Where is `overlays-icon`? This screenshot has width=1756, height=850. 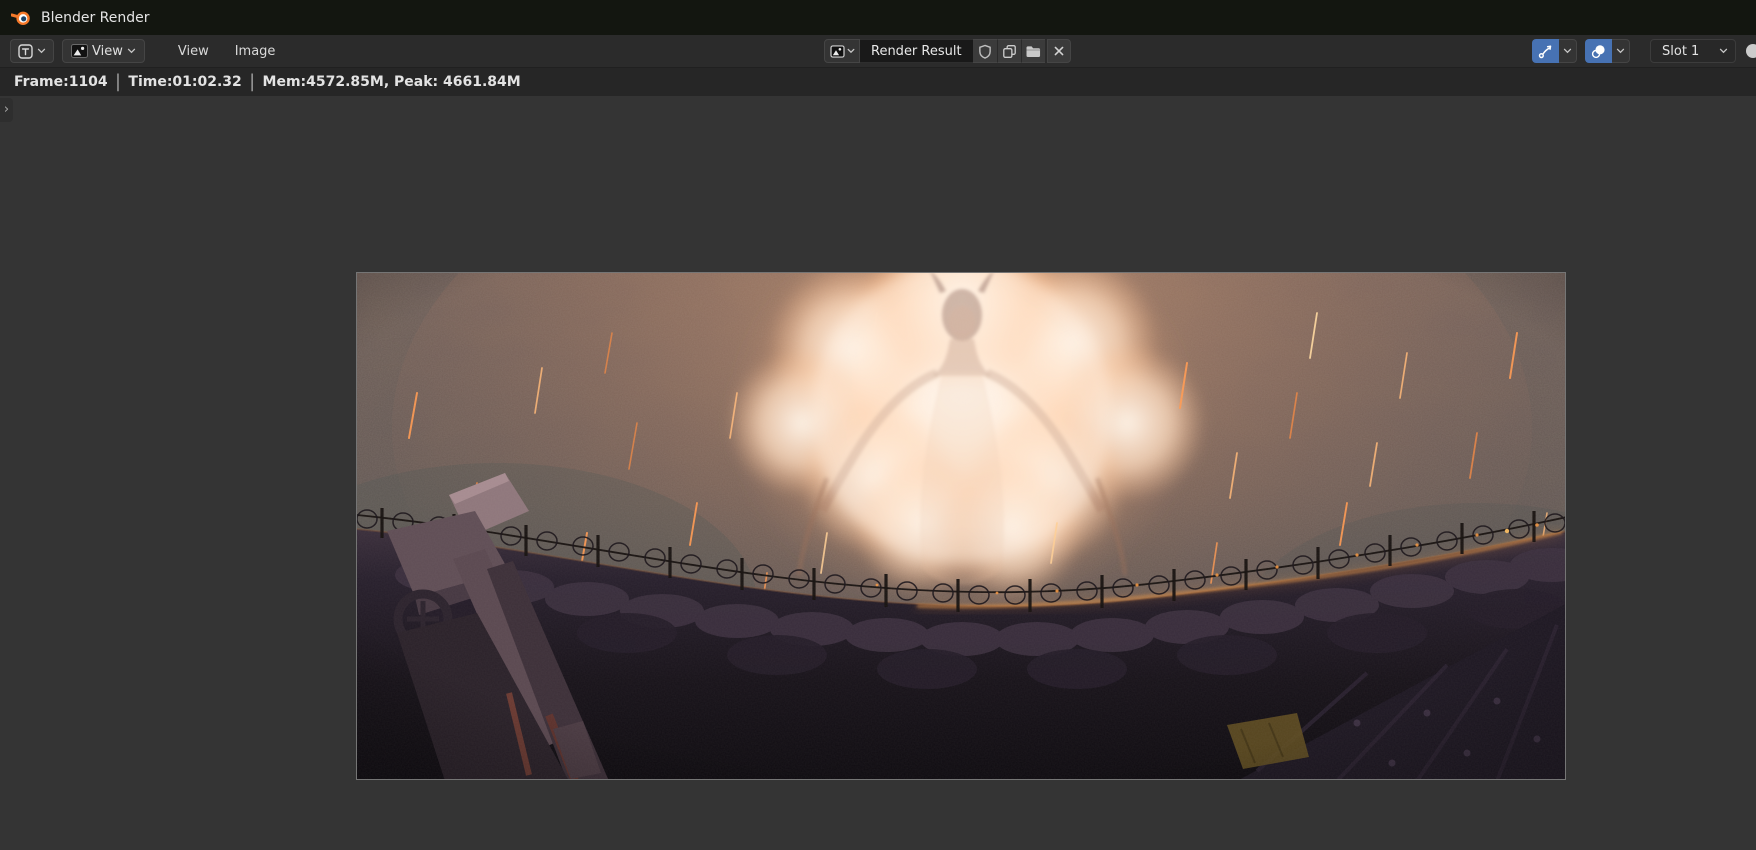 overlays-icon is located at coordinates (1598, 51).